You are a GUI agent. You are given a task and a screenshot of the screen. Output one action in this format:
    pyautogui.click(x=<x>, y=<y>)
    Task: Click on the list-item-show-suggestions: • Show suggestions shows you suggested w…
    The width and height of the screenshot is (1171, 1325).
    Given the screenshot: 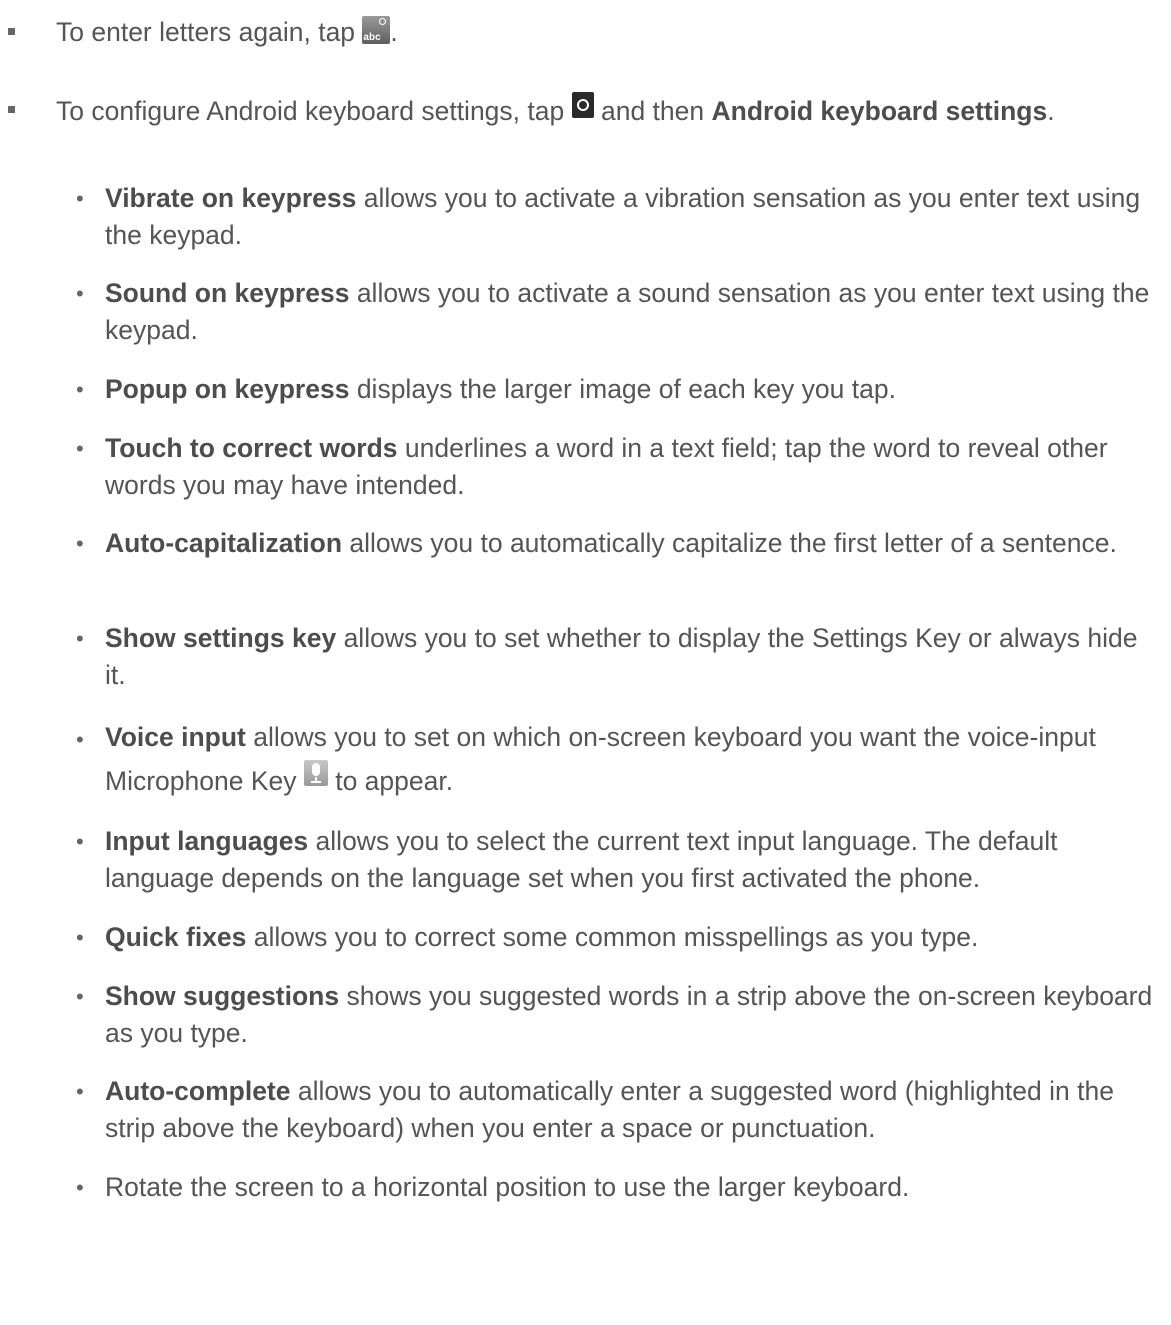 What is the action you would take?
    pyautogui.click(x=620, y=1015)
    